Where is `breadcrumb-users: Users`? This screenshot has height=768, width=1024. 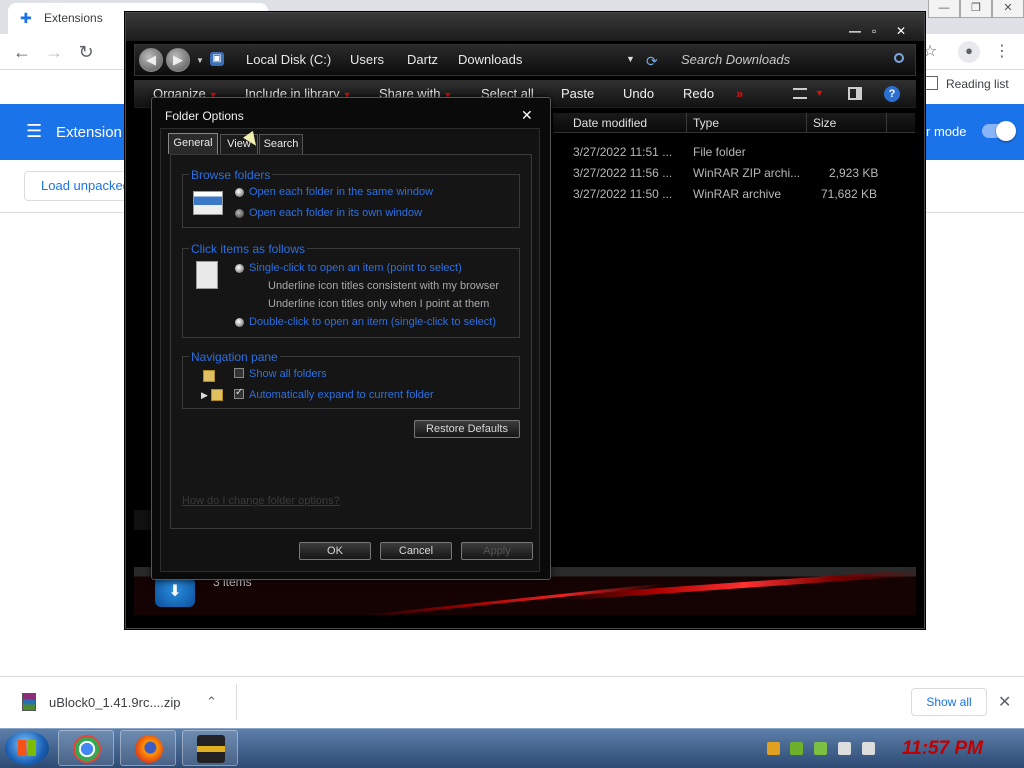
breadcrumb-users: Users is located at coordinates (367, 59).